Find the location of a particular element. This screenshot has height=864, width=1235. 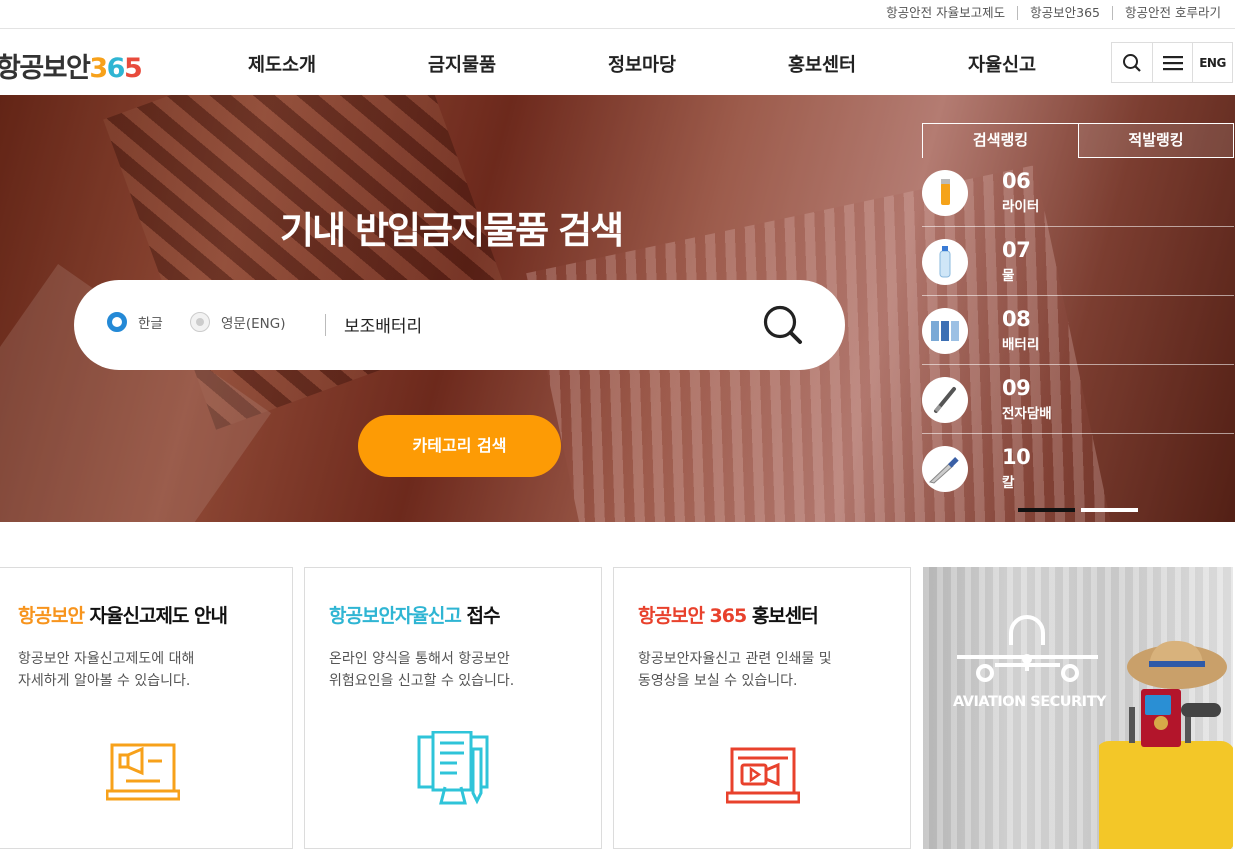

luggage-illustration is located at coordinates (1166, 744).